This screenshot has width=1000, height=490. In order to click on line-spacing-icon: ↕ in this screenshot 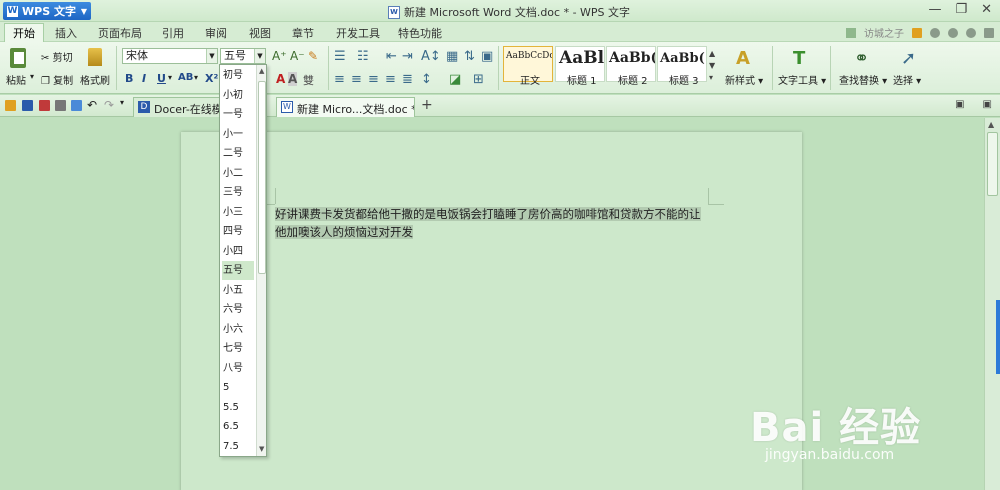, I will do `click(426, 79)`.